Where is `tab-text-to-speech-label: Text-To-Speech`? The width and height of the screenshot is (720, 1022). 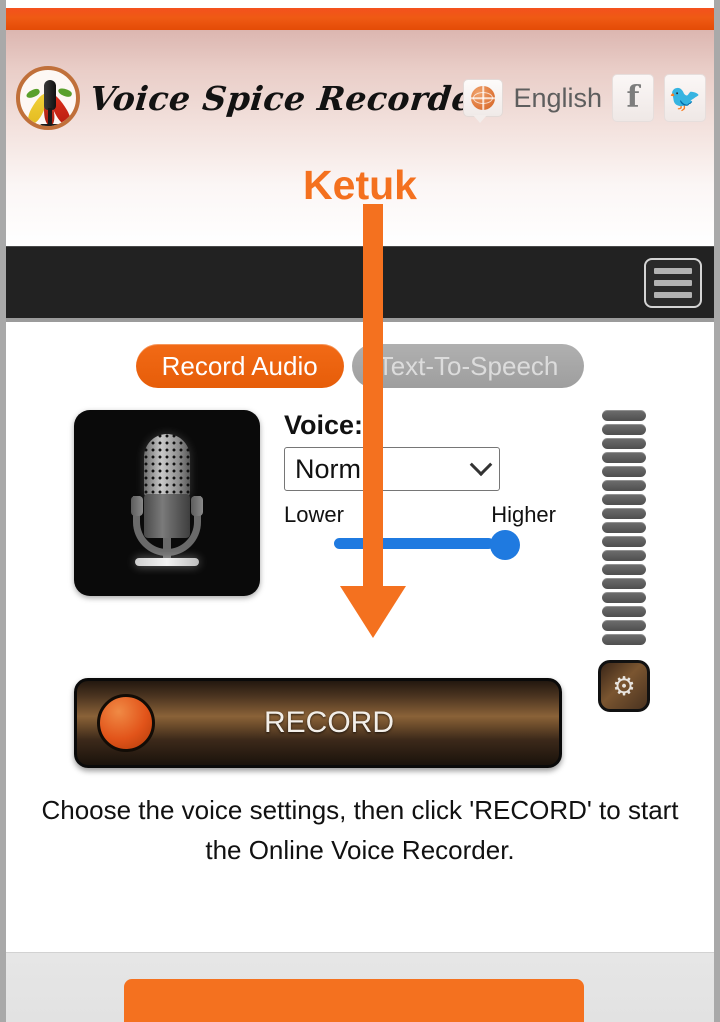 tab-text-to-speech-label: Text-To-Speech is located at coordinates (468, 365).